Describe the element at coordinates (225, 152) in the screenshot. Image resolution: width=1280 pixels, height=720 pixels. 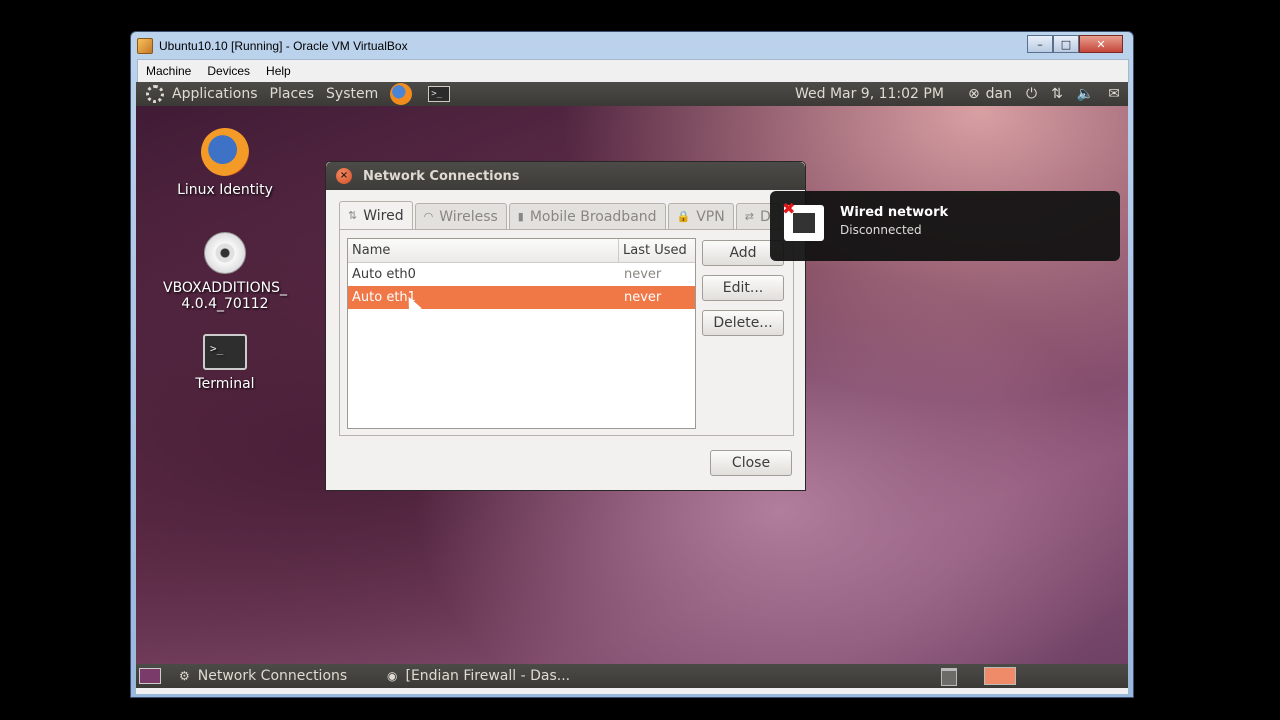
I see `firefox-icon` at that location.